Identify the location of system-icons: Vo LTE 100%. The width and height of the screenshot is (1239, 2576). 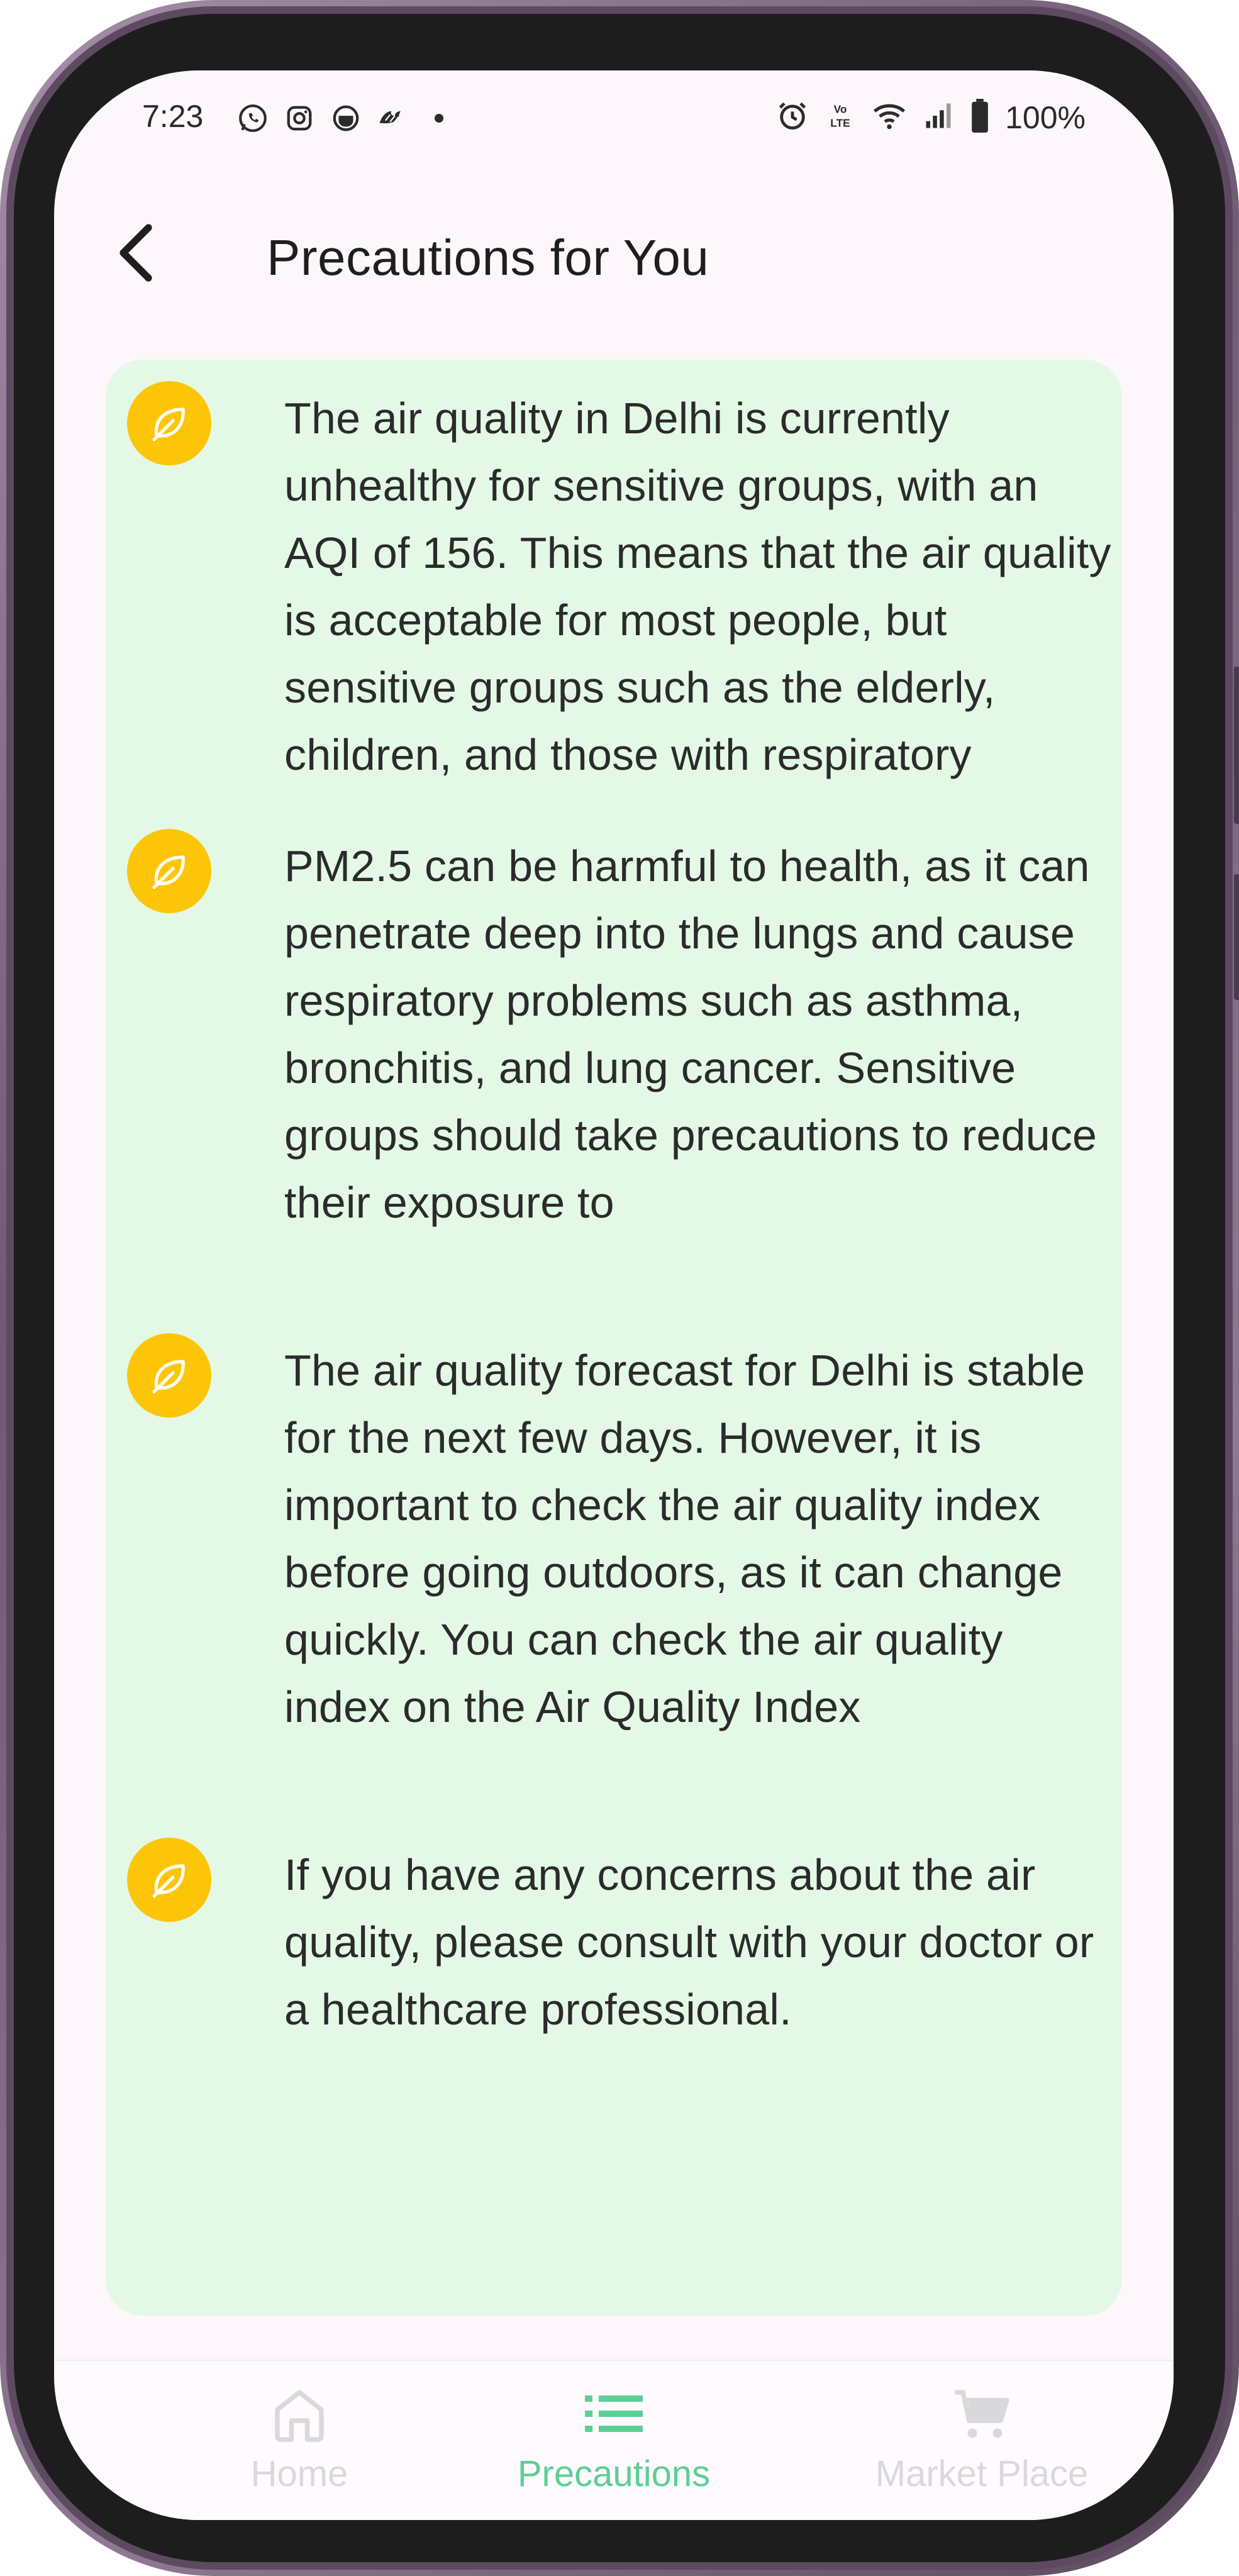
(931, 117).